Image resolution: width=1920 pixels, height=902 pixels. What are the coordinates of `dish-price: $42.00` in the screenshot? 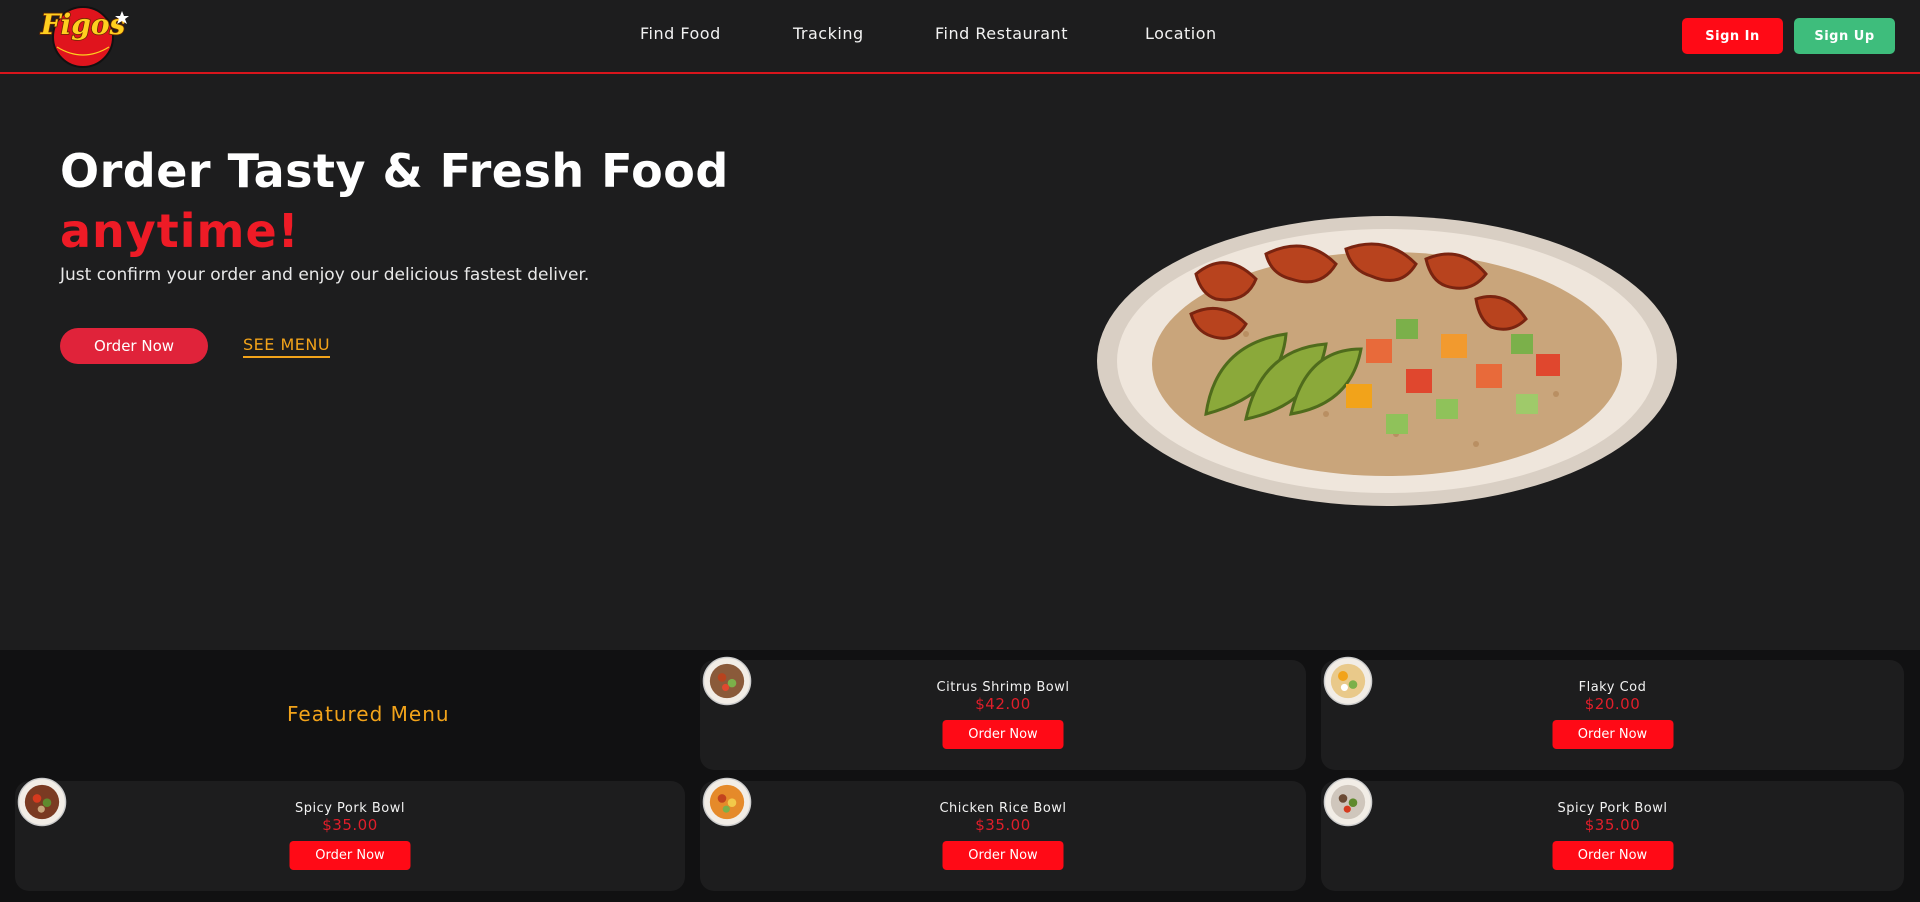 It's located at (1003, 704).